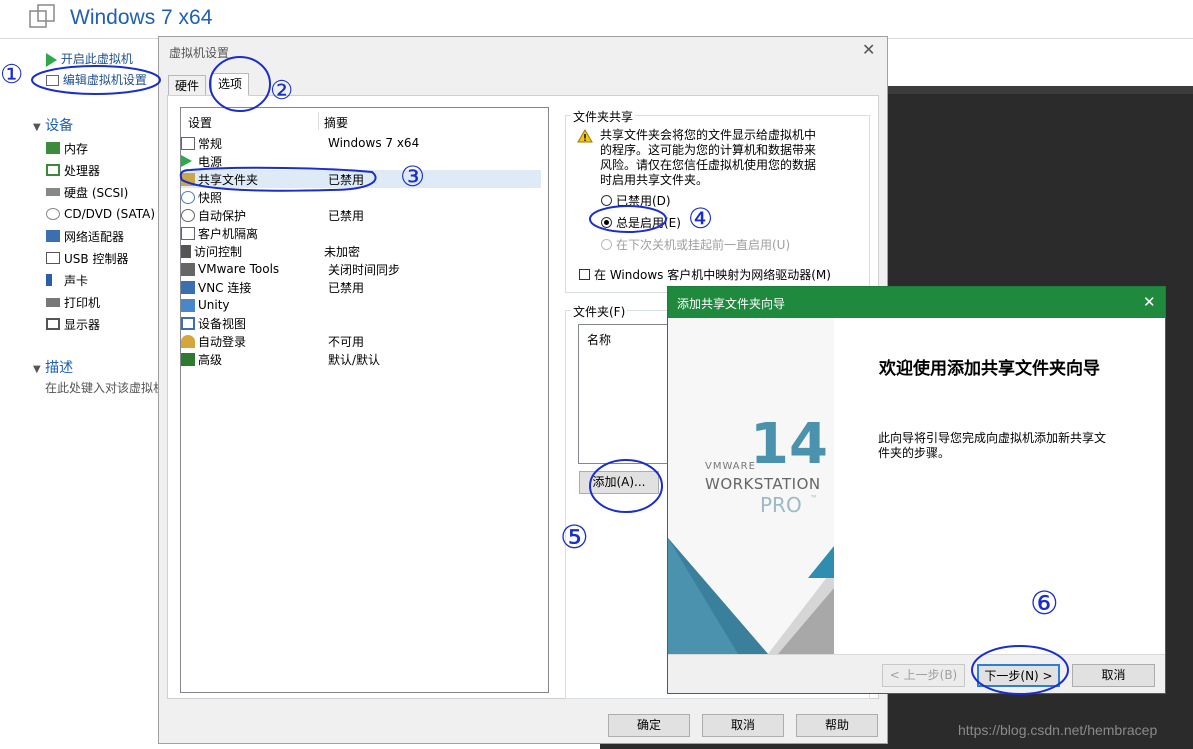 The image size is (1193, 749). Describe the element at coordinates (1020, 670) in the screenshot. I see `annotation-circle-next` at that location.